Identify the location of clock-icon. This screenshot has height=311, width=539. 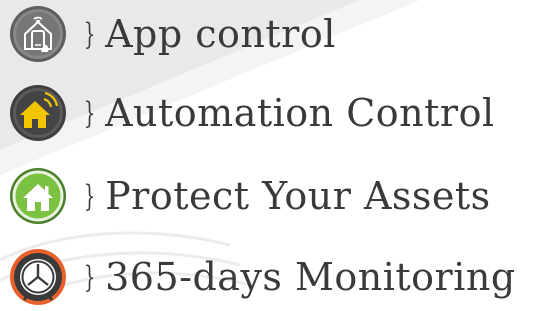
(38, 277).